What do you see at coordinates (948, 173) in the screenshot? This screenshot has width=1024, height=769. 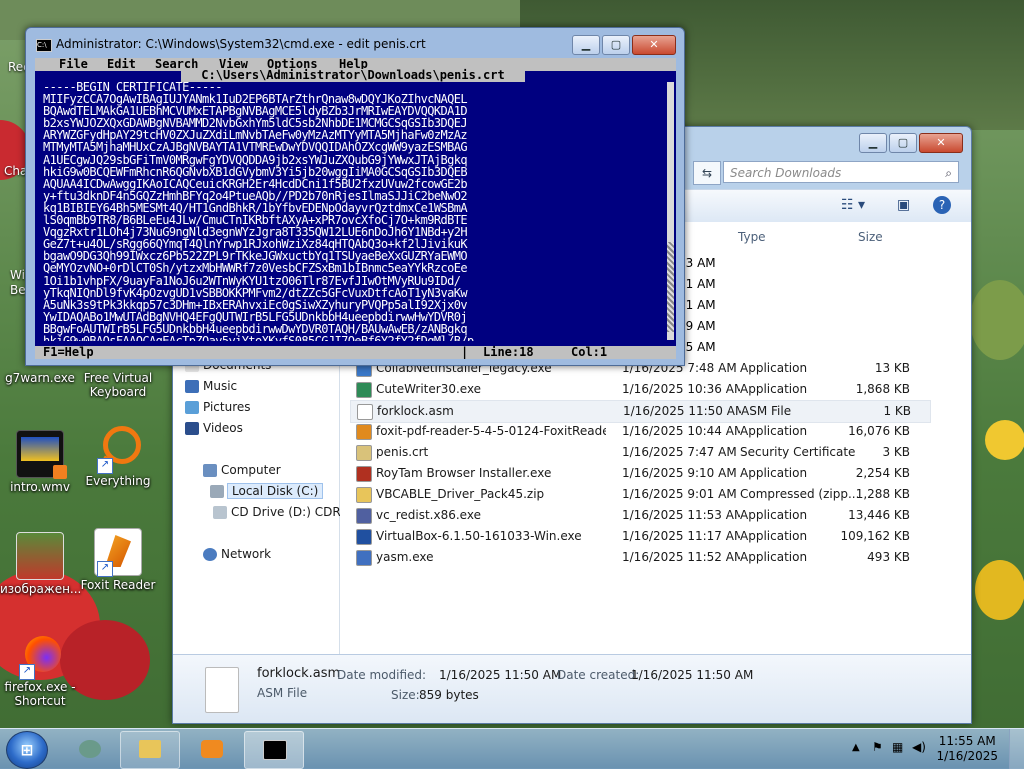 I see `search-icon: ⌕` at bounding box center [948, 173].